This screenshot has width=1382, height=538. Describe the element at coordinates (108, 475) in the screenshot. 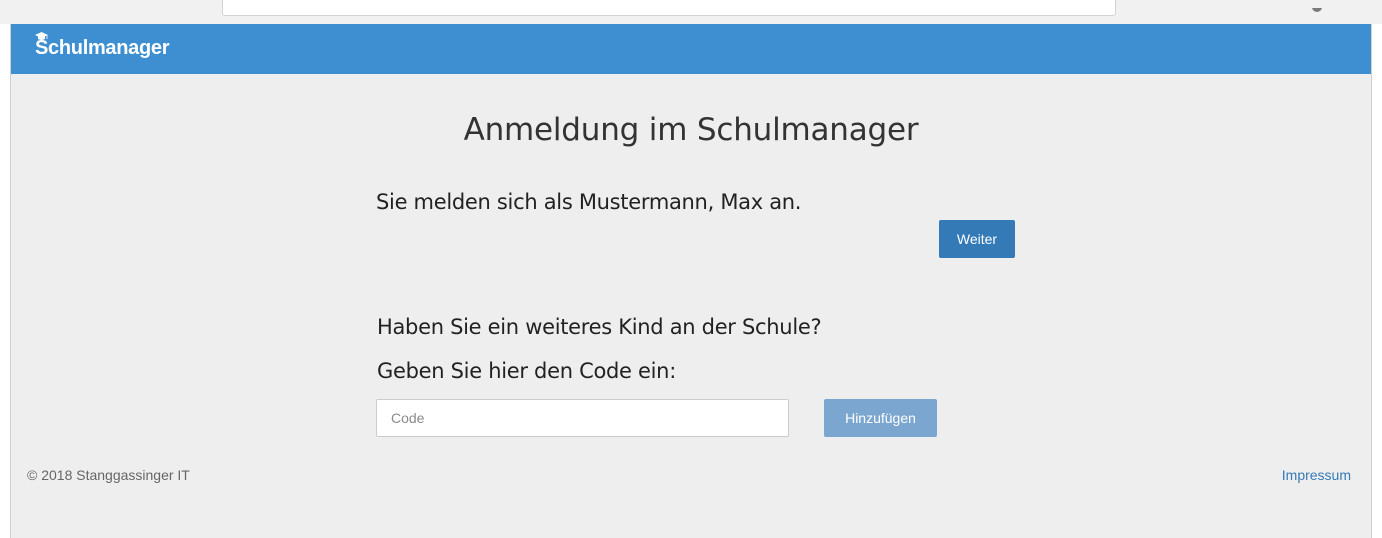

I see `footer-copyright: © 2018 Stanggassinger IT` at that location.